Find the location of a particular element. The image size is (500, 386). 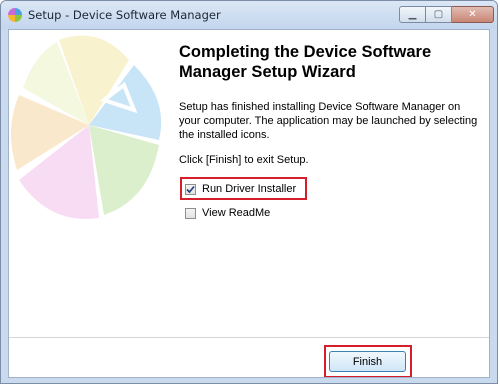

app-icon is located at coordinates (15, 15).